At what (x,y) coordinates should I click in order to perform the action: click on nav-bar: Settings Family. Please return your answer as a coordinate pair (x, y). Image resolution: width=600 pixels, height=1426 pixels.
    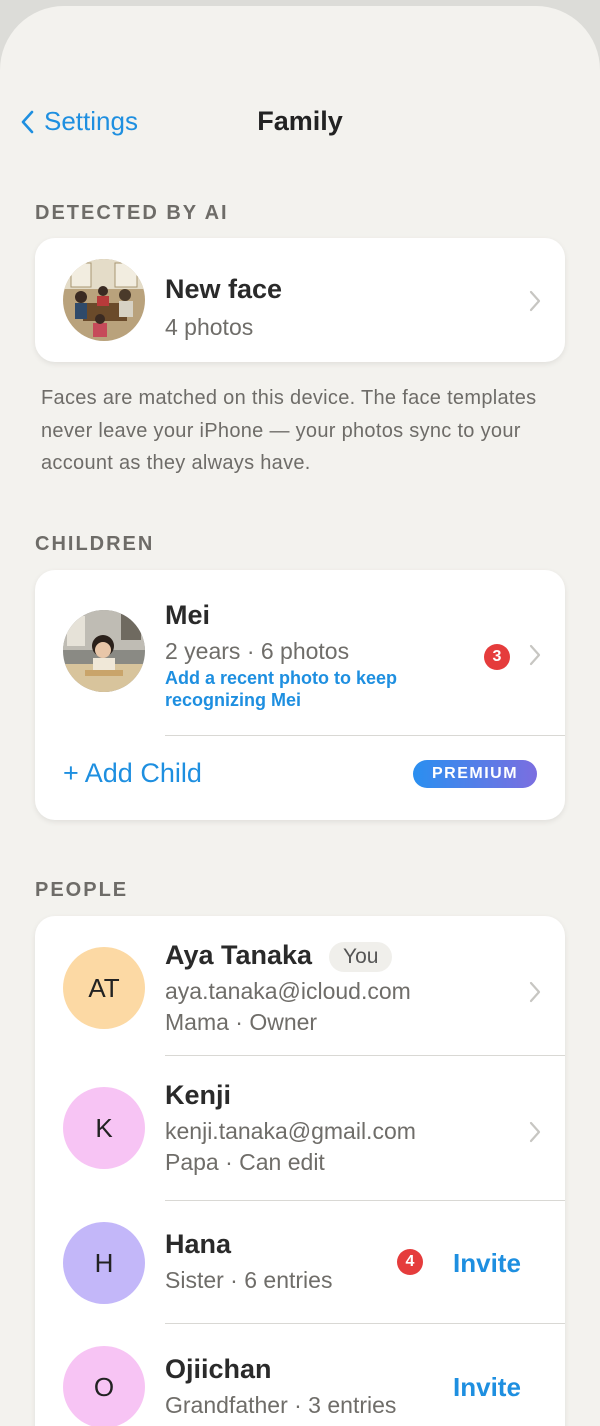
    Looking at the image, I should click on (300, 124).